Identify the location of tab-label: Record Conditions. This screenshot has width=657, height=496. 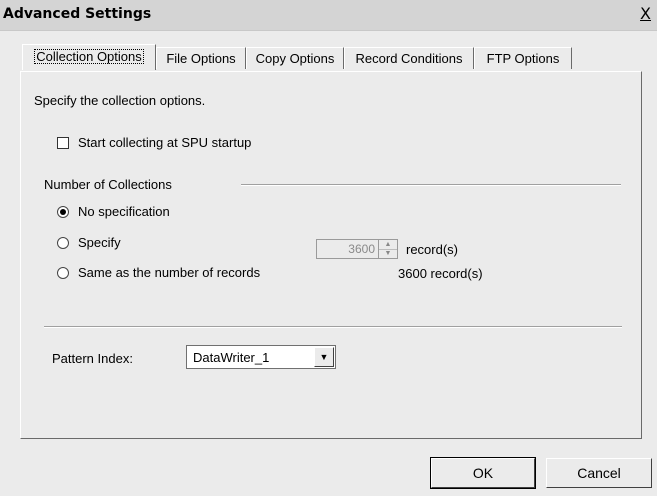
(409, 58).